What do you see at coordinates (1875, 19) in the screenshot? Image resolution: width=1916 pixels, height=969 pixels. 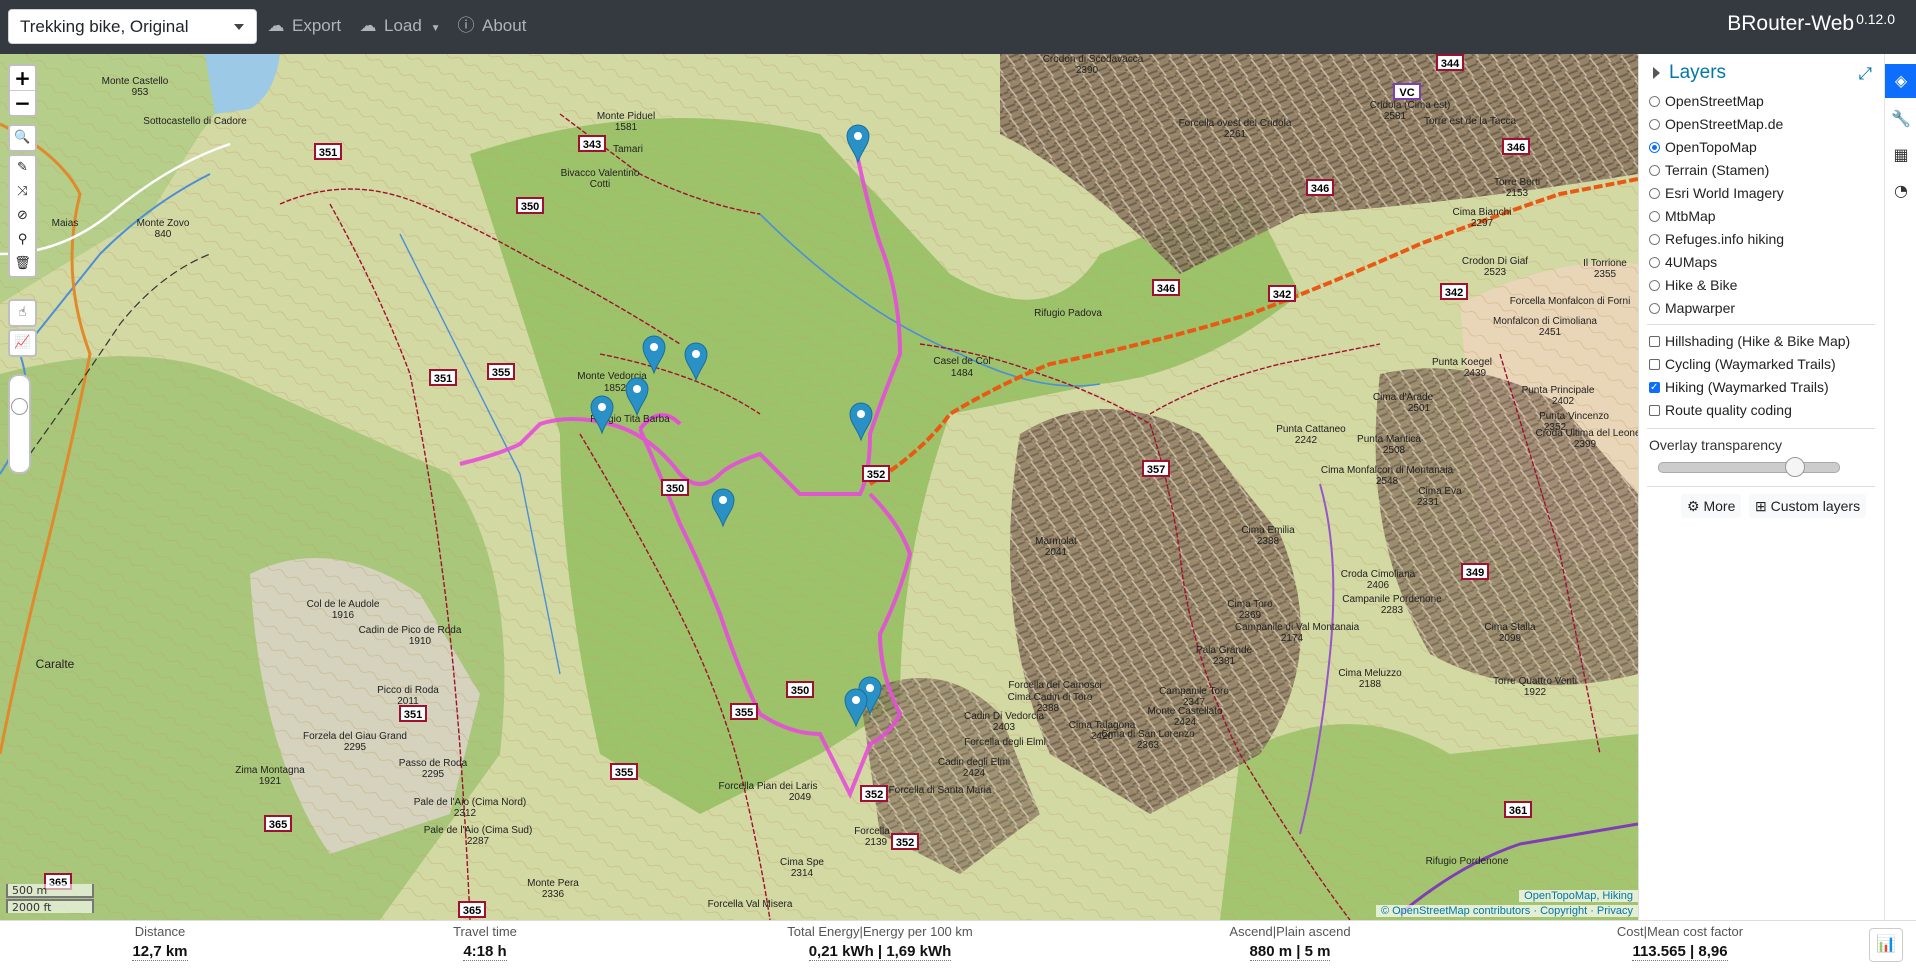 I see `app-version: 0.12.0` at bounding box center [1875, 19].